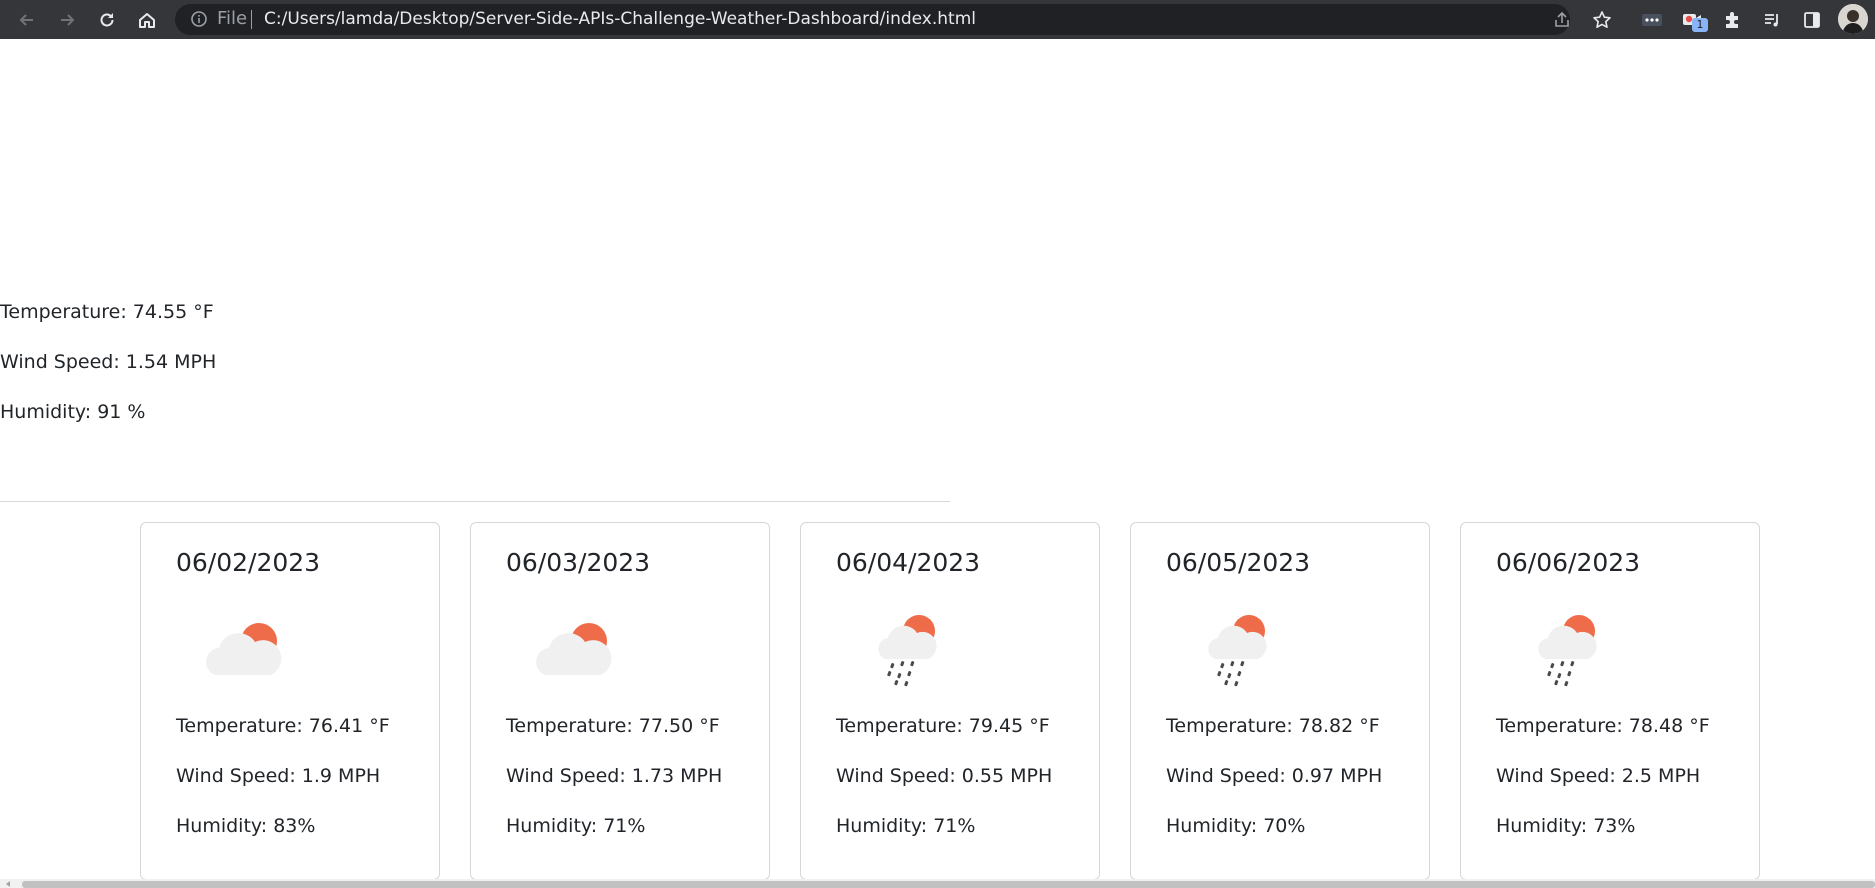 The height and width of the screenshot is (888, 1875). What do you see at coordinates (578, 562) in the screenshot?
I see `forecast-date: 06/03/2023` at bounding box center [578, 562].